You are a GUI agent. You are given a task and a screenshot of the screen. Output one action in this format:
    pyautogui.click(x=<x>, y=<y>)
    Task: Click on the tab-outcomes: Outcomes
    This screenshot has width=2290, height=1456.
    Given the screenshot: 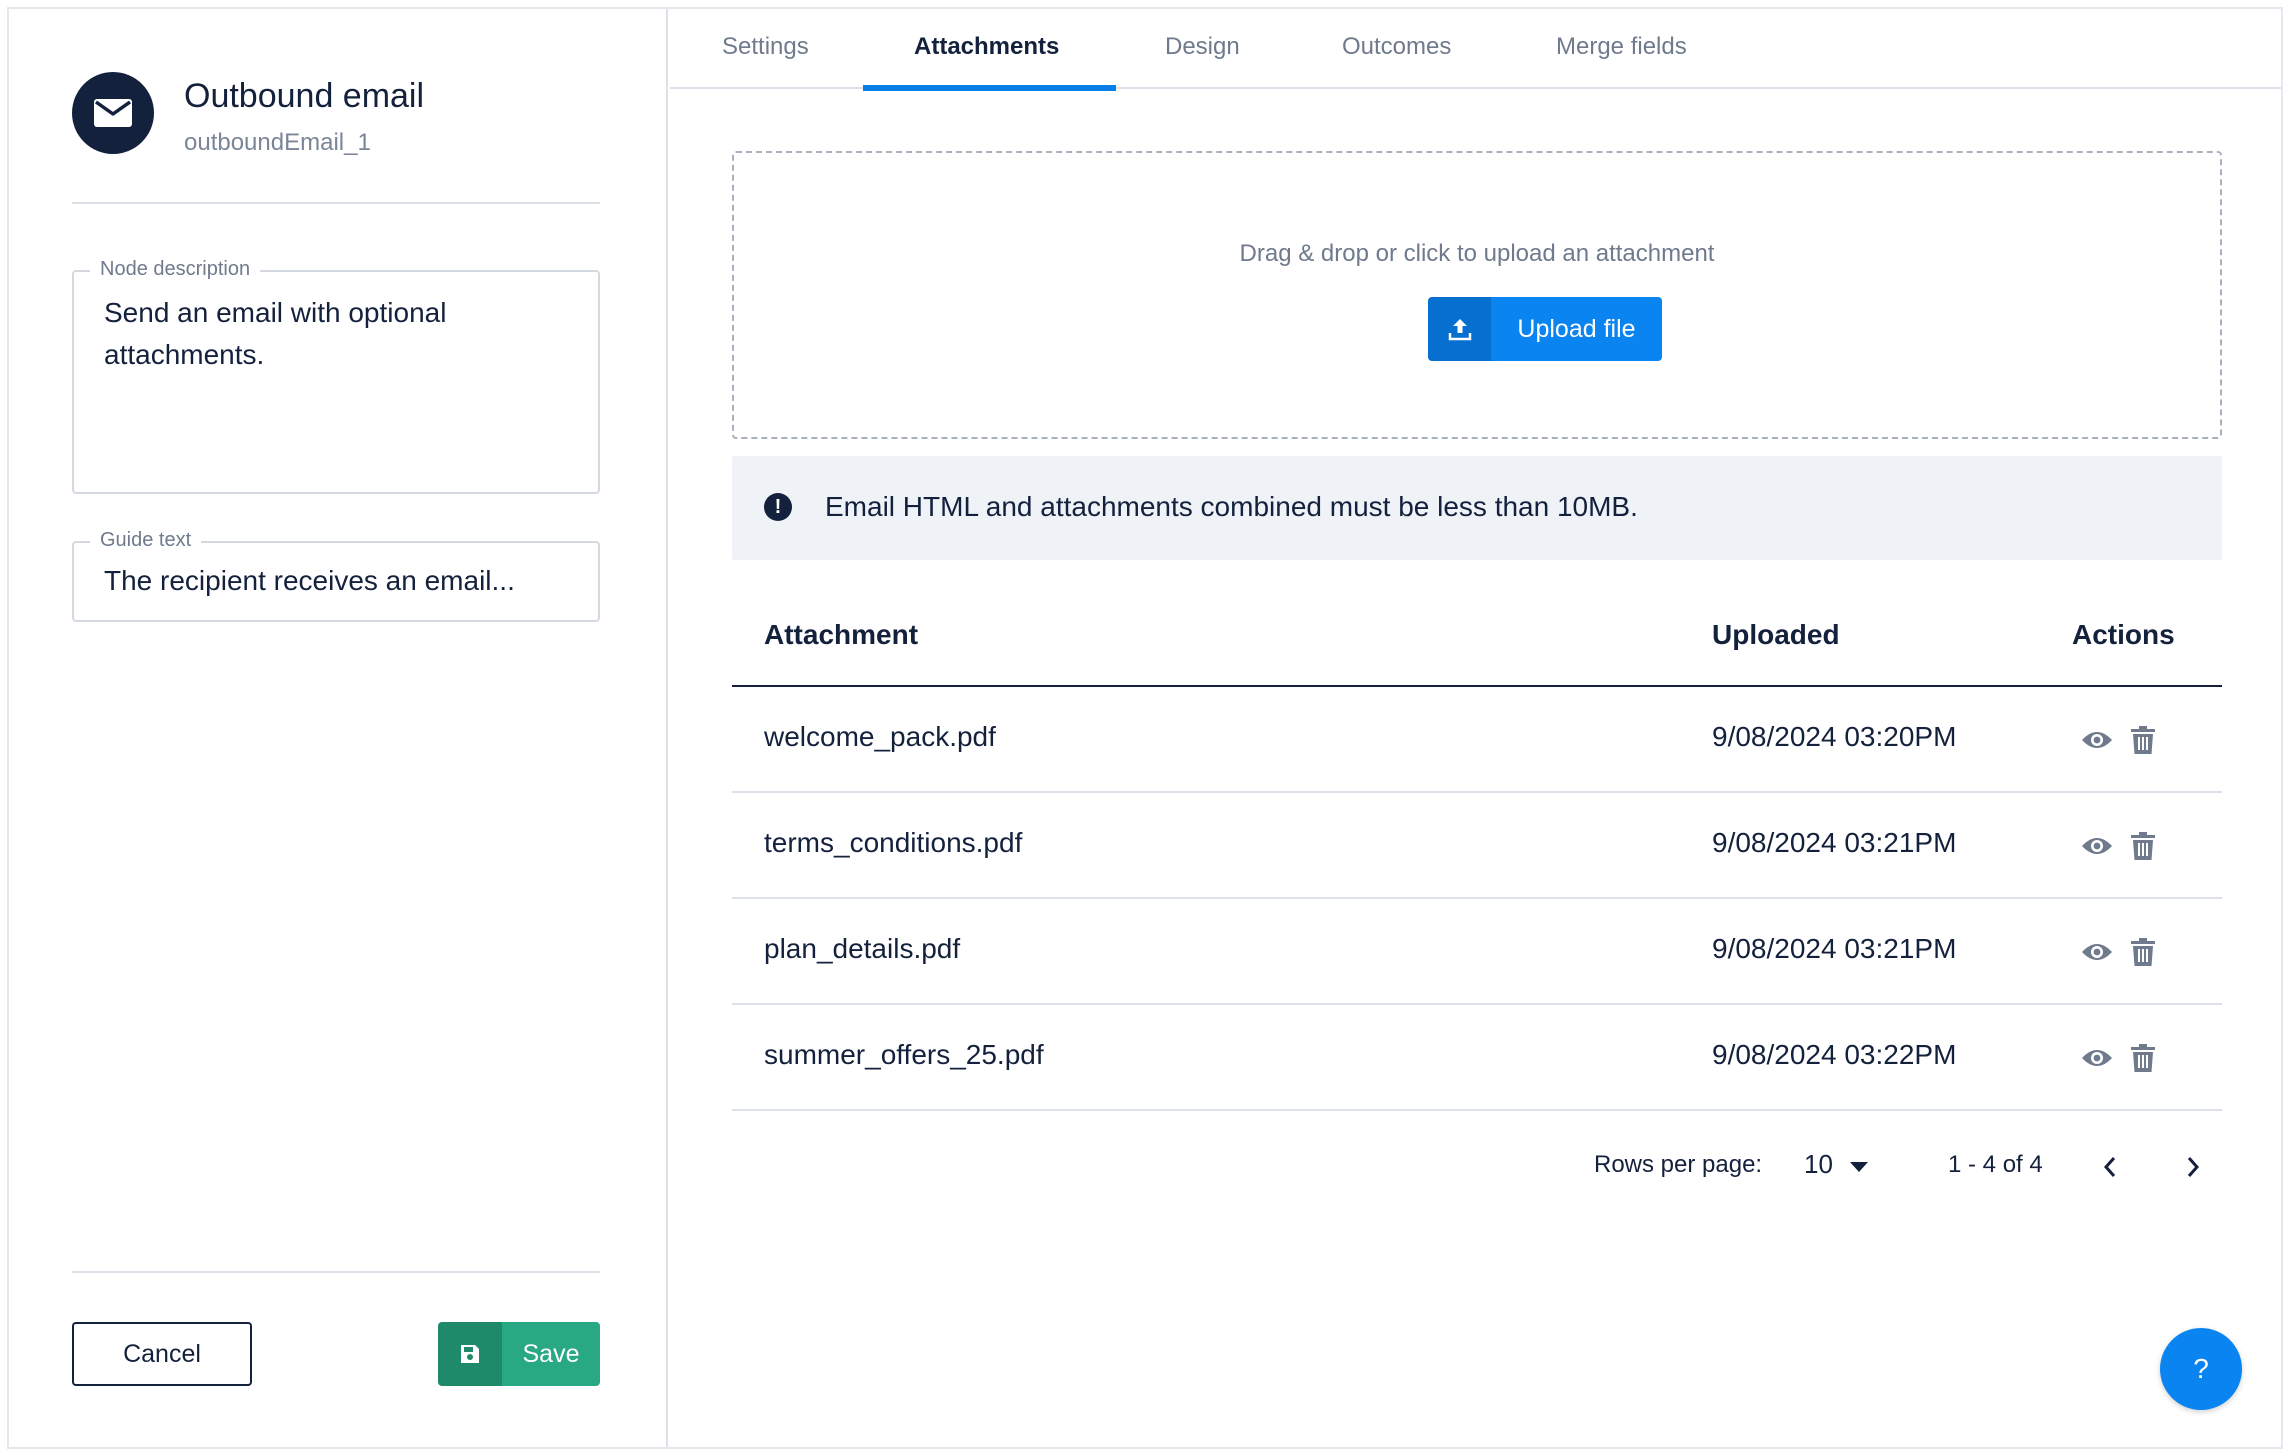 What is the action you would take?
    pyautogui.click(x=1396, y=47)
    